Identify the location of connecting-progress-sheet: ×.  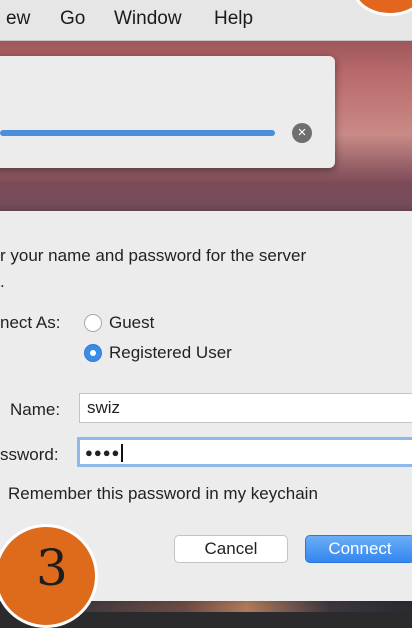
(167, 112).